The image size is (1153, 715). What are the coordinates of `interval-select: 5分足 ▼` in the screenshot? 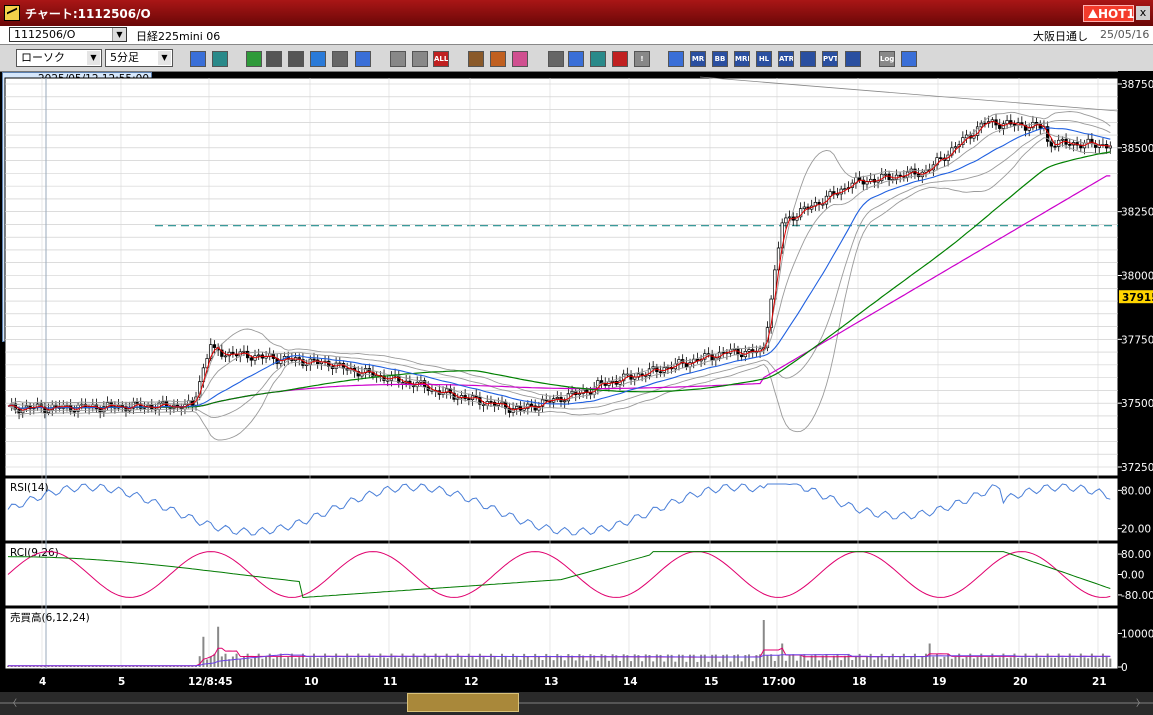 It's located at (139, 58).